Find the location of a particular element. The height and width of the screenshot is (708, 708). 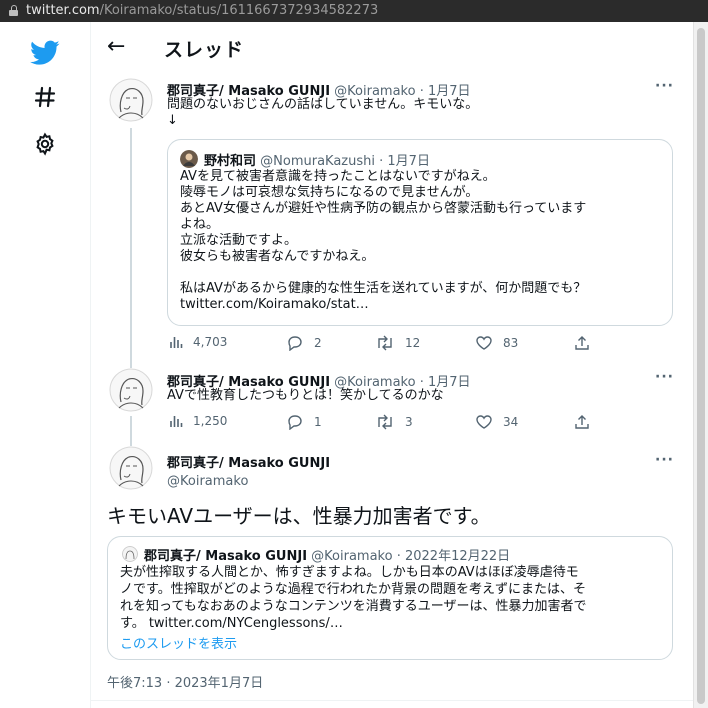

quoted-author-handle: @Koiramako is located at coordinates (352, 556).